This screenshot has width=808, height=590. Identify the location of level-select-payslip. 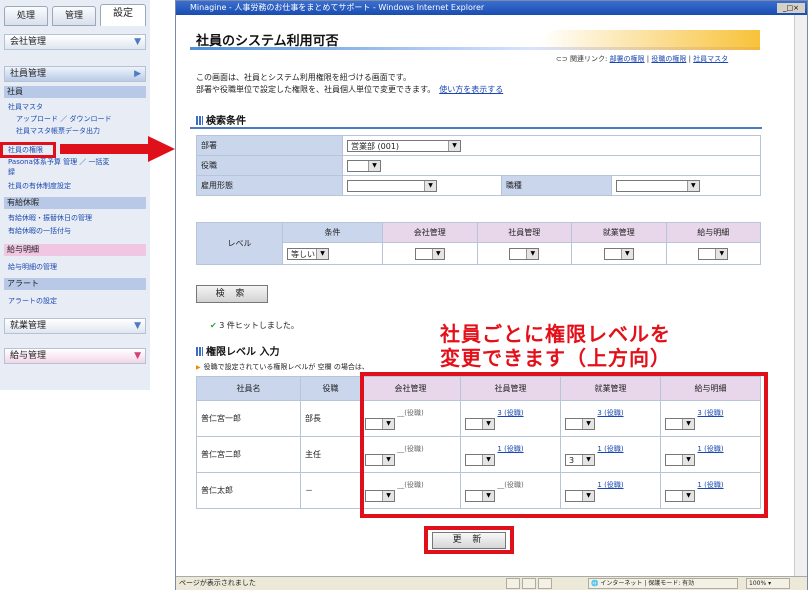
(713, 253).